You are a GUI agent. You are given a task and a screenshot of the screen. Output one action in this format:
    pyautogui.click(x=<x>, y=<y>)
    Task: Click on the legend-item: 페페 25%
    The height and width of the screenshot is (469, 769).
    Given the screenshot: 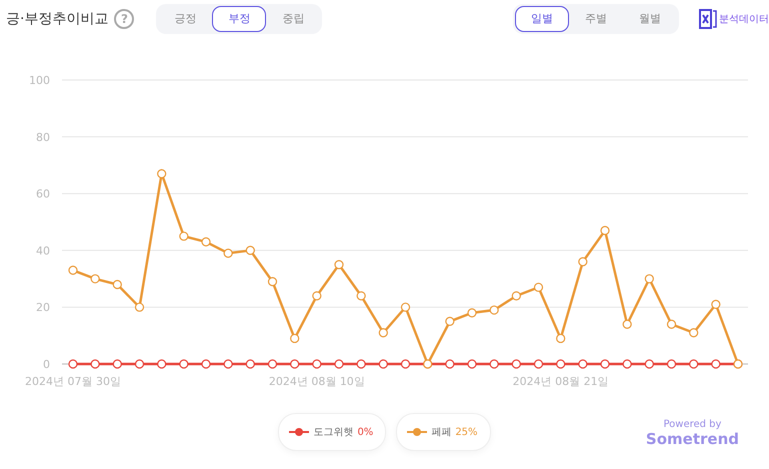 What is the action you would take?
    pyautogui.click(x=443, y=432)
    